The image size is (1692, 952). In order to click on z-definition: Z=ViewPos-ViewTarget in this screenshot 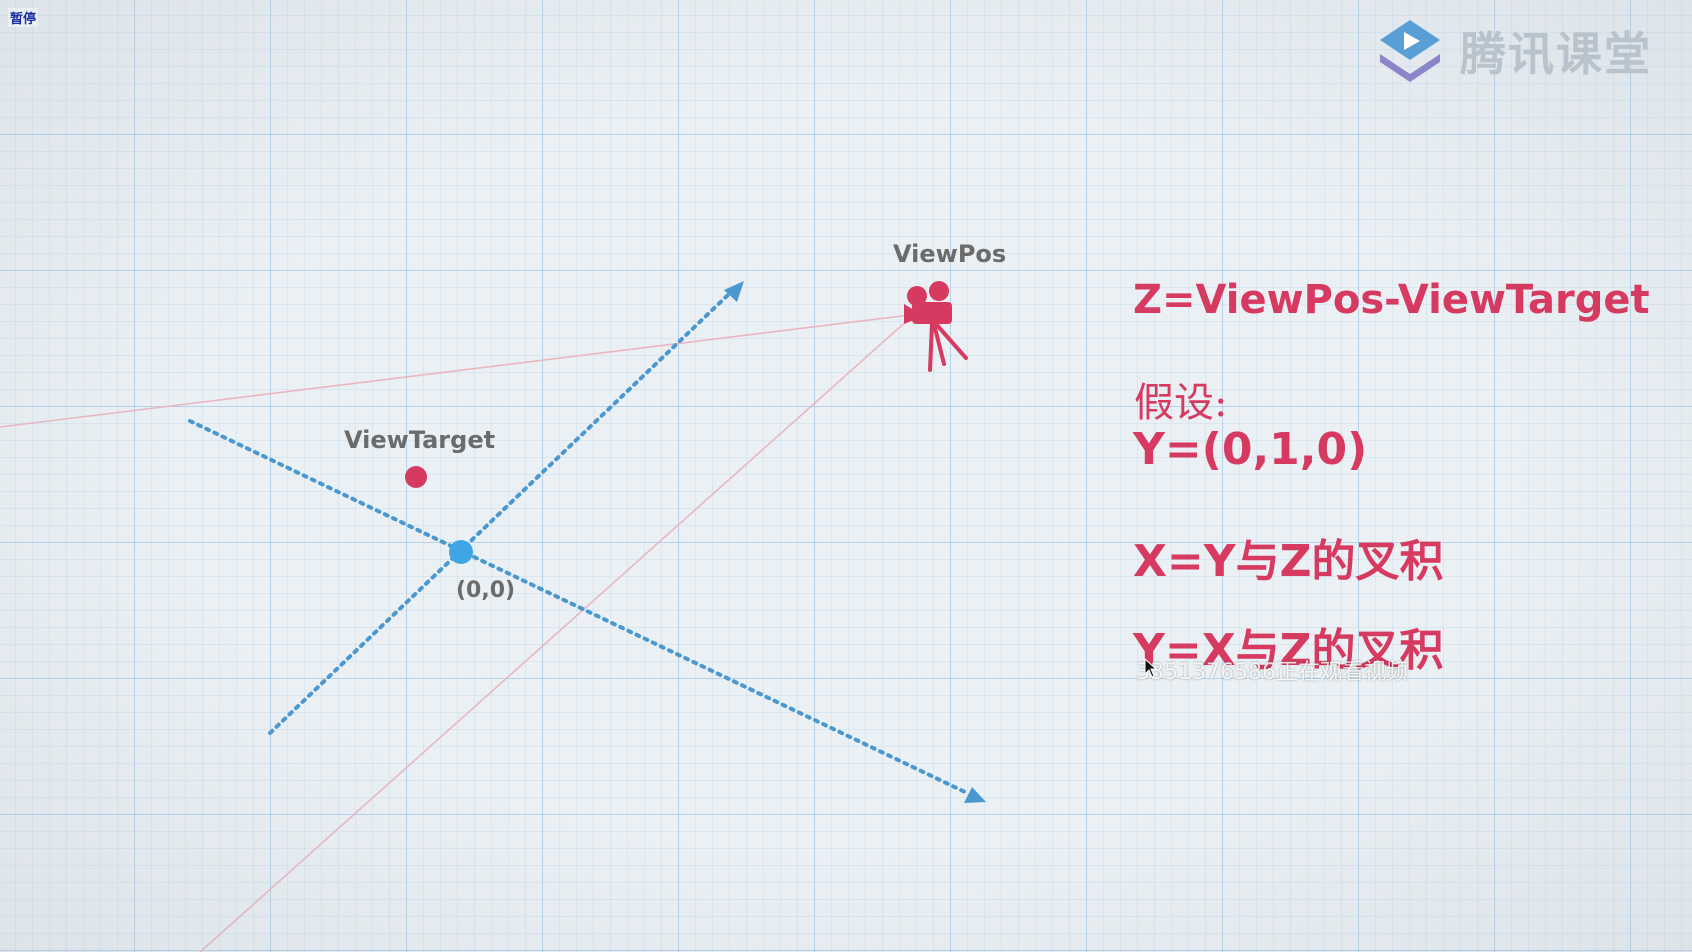, I will do `click(1391, 300)`.